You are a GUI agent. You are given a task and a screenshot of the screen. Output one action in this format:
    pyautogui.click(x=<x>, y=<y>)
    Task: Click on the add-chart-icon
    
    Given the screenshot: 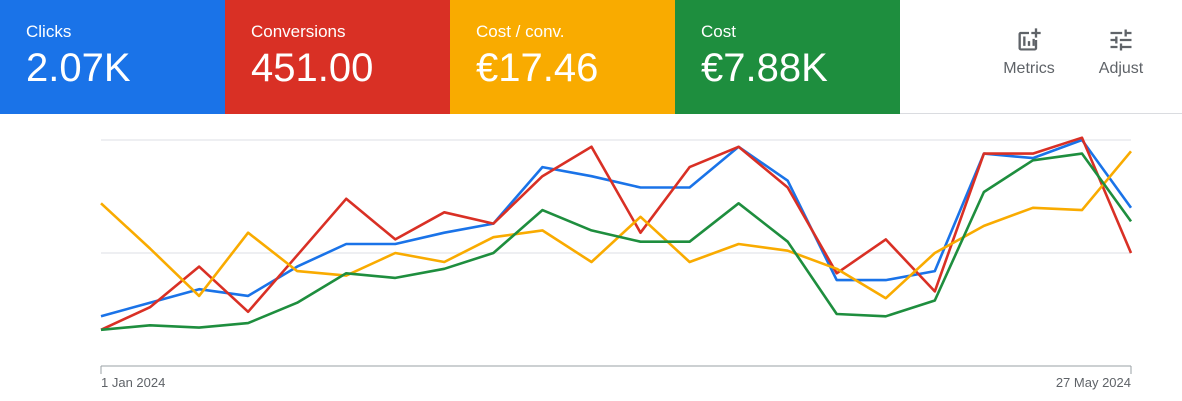 What is the action you would take?
    pyautogui.click(x=1029, y=39)
    